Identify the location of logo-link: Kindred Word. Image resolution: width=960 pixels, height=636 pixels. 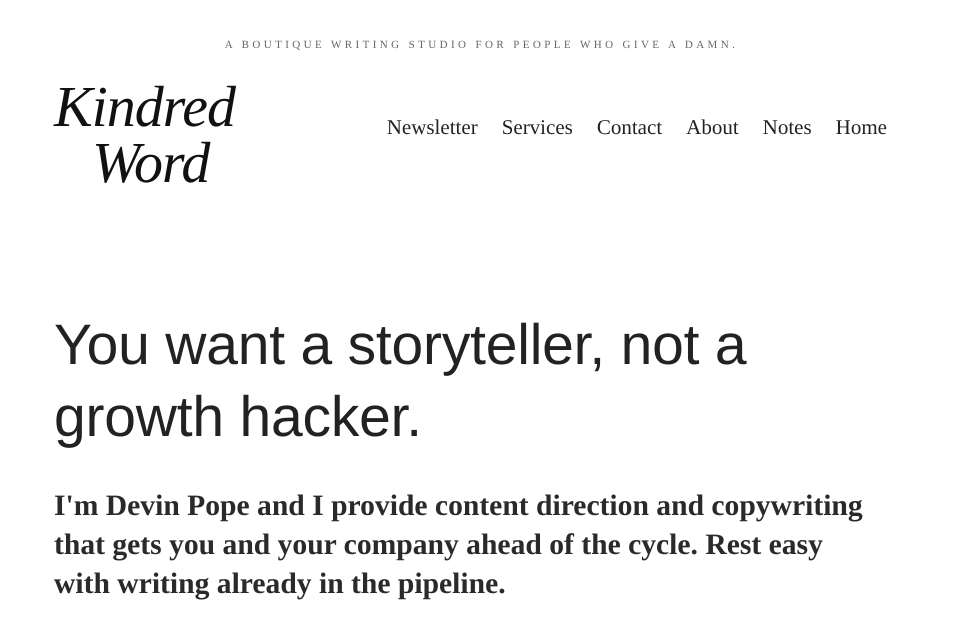
(144, 136).